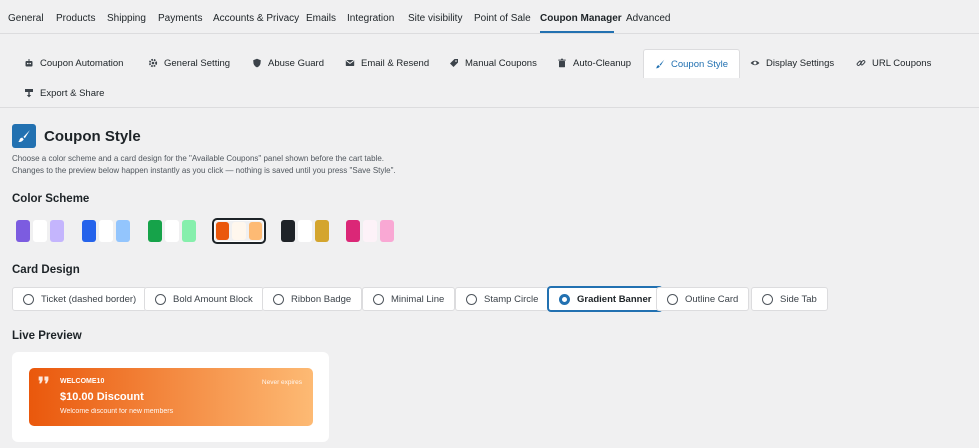  Describe the element at coordinates (102, 397) in the screenshot. I see `coupon-amount: $10.00 Discount` at that location.